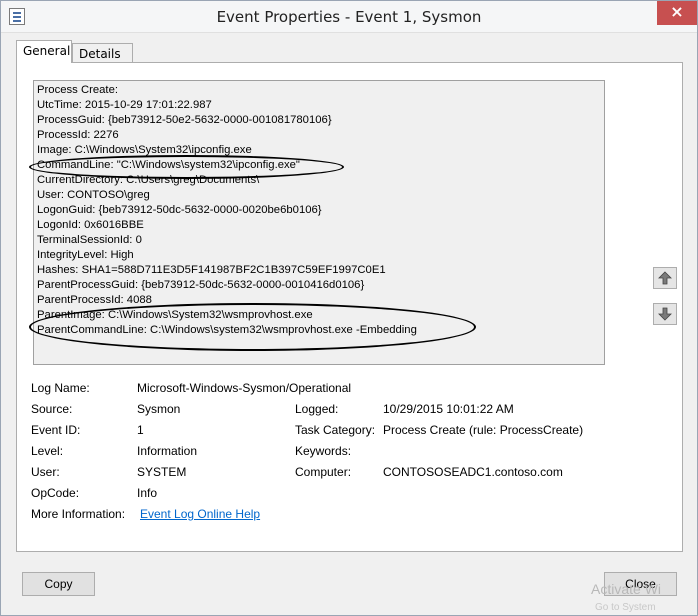 The height and width of the screenshot is (616, 698). What do you see at coordinates (167, 451) in the screenshot?
I see `level-value: Information` at bounding box center [167, 451].